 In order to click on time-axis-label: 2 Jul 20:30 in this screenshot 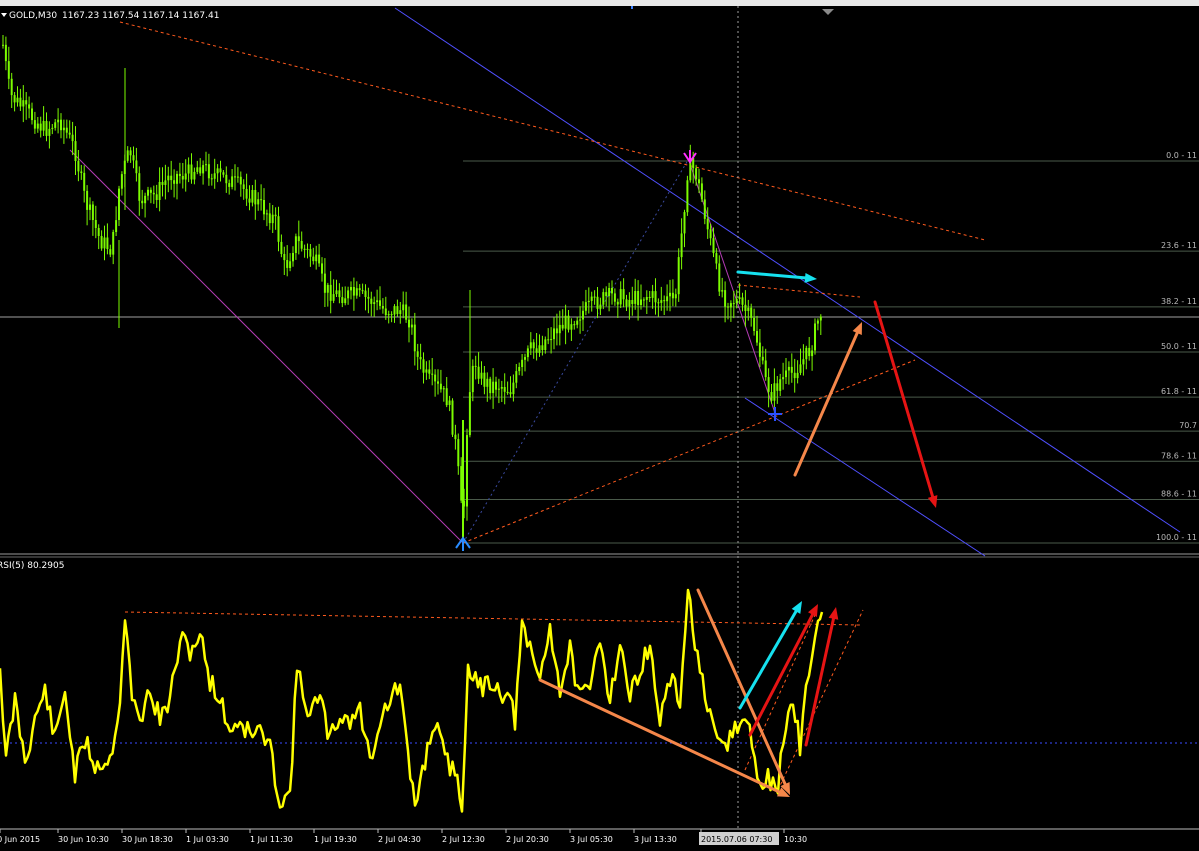, I will do `click(527, 839)`.